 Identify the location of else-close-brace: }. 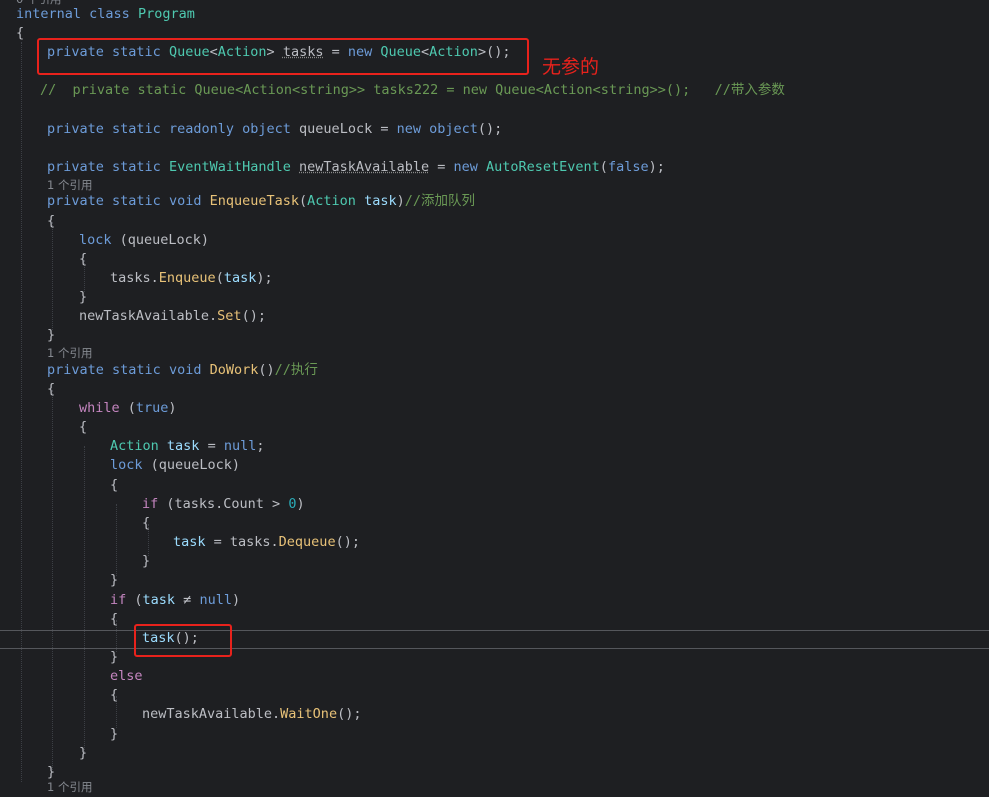
(114, 734).